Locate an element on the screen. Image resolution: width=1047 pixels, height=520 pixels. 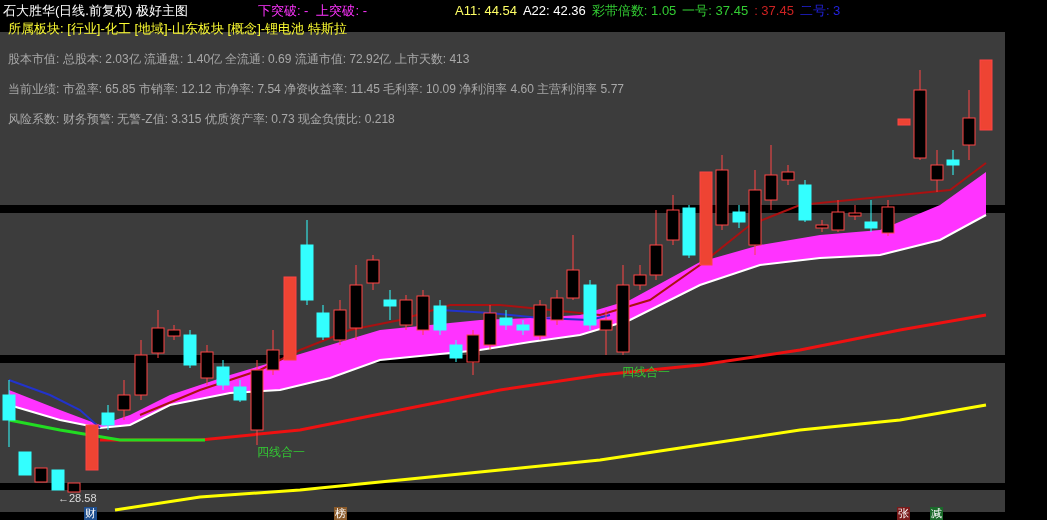
indicator-value: 彩带倍数: 1.05 is located at coordinates (634, 10).